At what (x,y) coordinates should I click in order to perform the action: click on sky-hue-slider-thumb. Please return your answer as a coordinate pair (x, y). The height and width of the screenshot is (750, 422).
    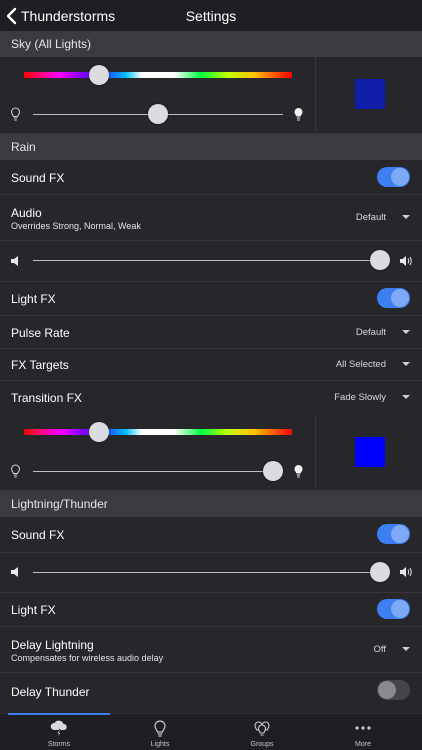
    Looking at the image, I should click on (99, 75).